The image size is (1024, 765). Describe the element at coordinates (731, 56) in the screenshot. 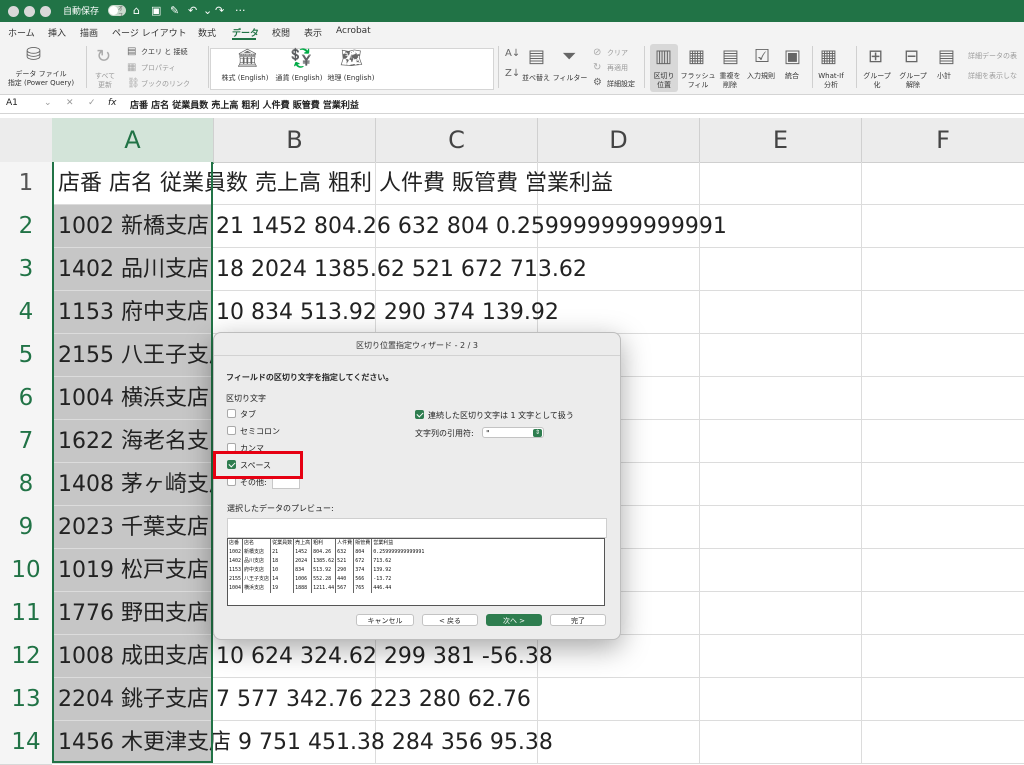

I see `remove-duplicates-icon: ▤` at that location.